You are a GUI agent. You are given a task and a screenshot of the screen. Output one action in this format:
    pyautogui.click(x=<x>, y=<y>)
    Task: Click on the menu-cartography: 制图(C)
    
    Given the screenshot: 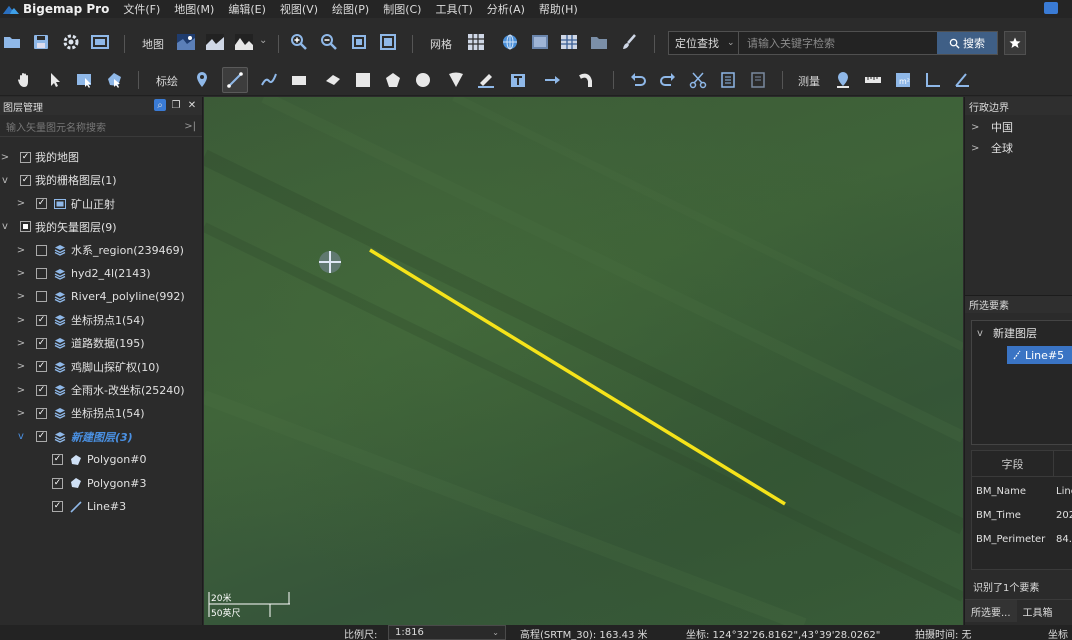 What is the action you would take?
    pyautogui.click(x=402, y=9)
    